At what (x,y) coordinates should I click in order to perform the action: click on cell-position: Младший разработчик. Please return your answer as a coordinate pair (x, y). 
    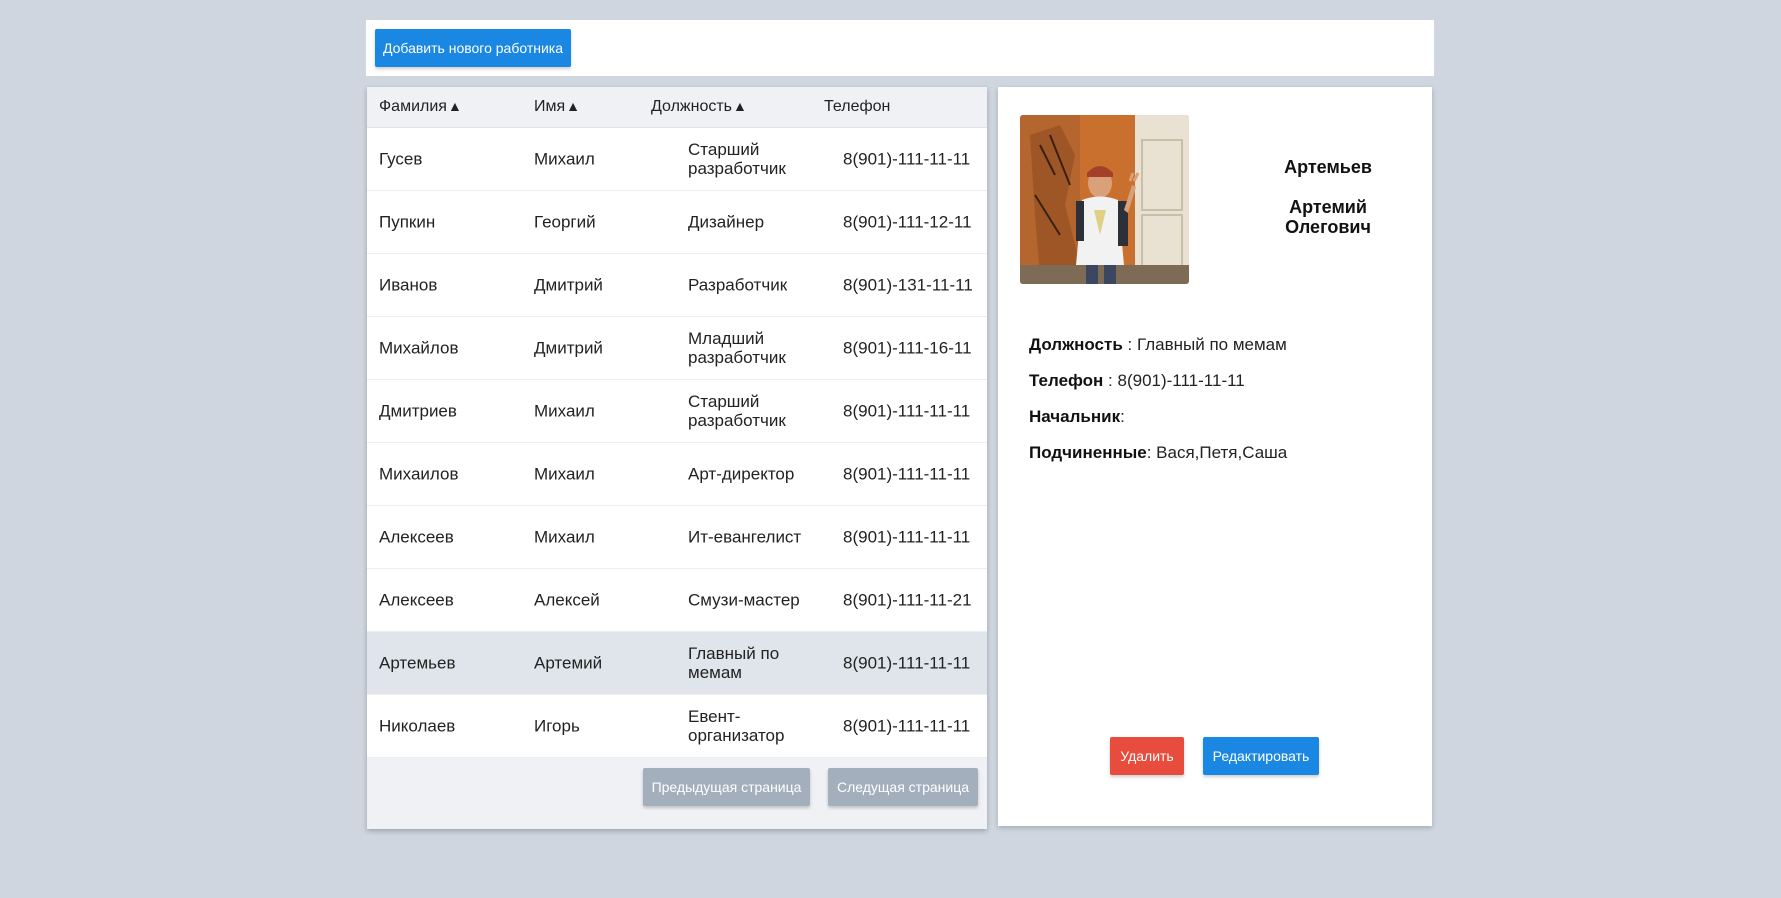
    Looking at the image, I should click on (737, 348).